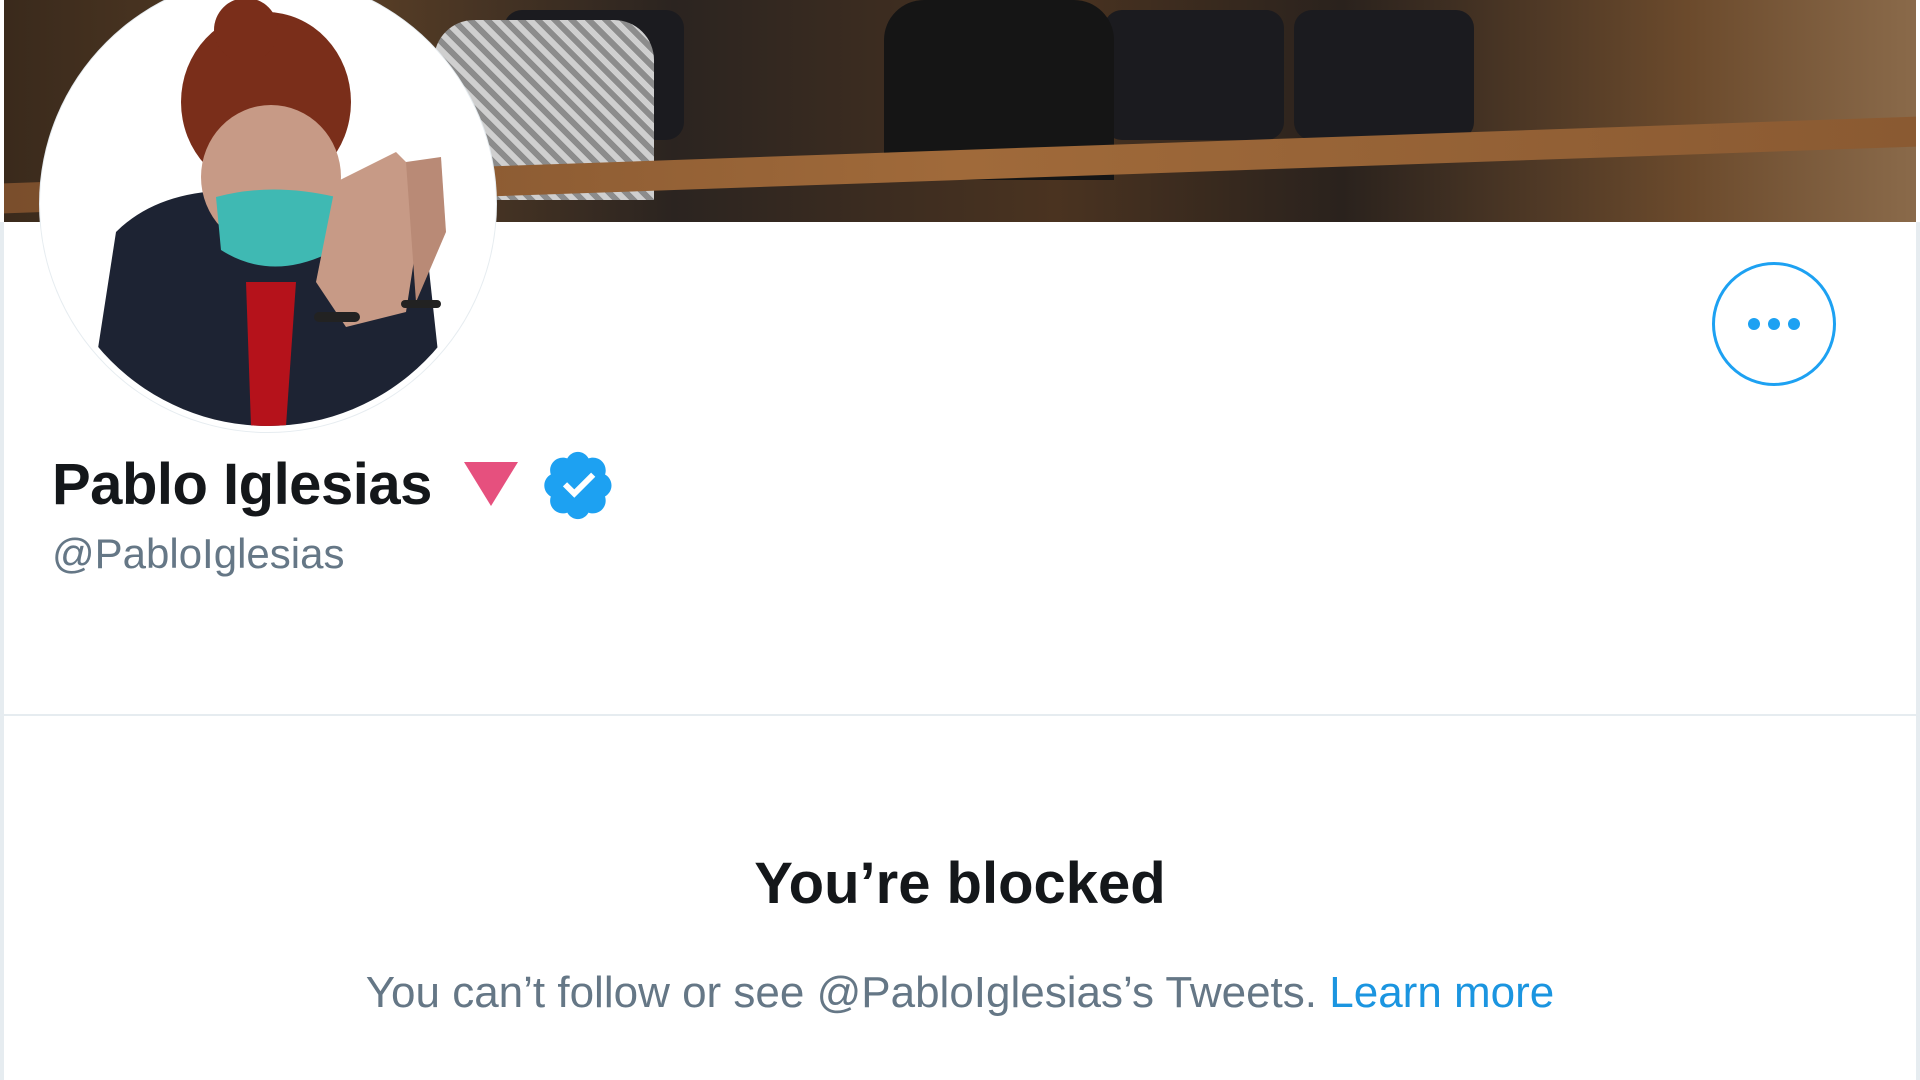 This screenshot has height=1080, width=1920. What do you see at coordinates (198, 553) in the screenshot?
I see `profile-handle: @PabloIglesias` at bounding box center [198, 553].